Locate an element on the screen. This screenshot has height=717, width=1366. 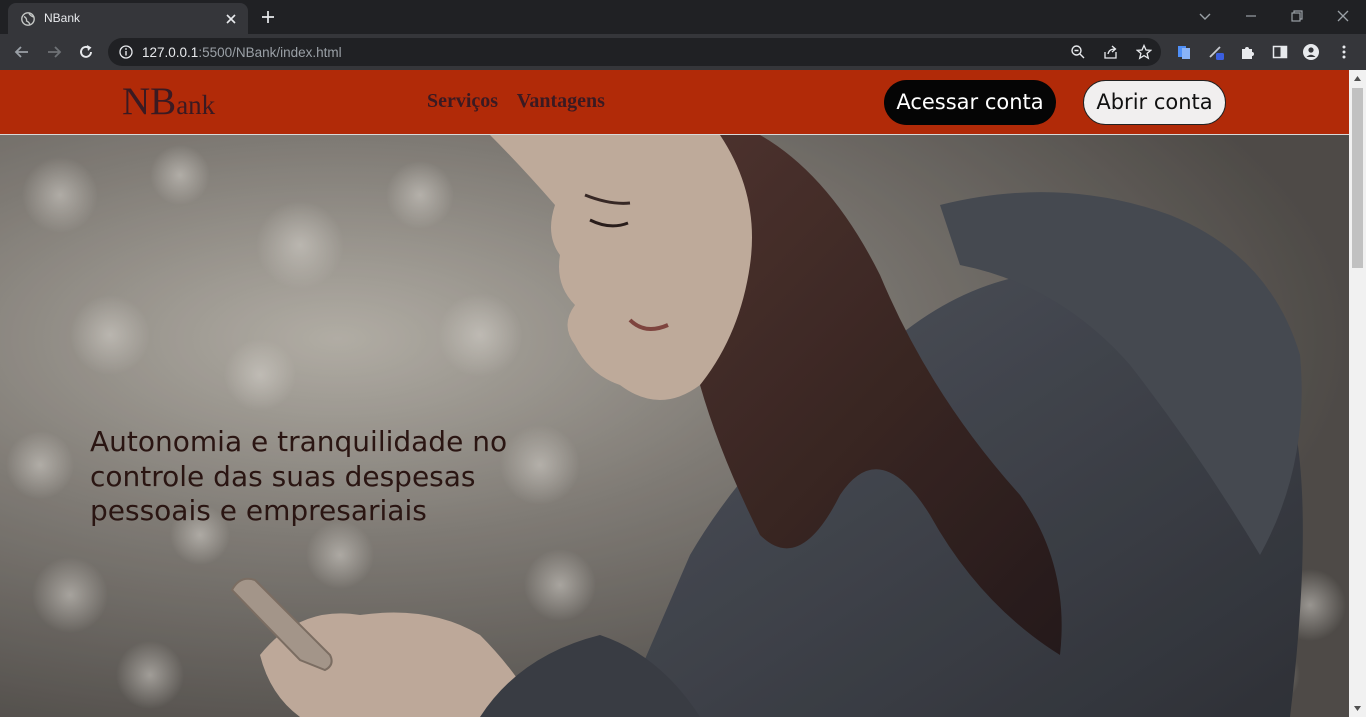
url-host: 127.0.0.1 is located at coordinates (170, 52).